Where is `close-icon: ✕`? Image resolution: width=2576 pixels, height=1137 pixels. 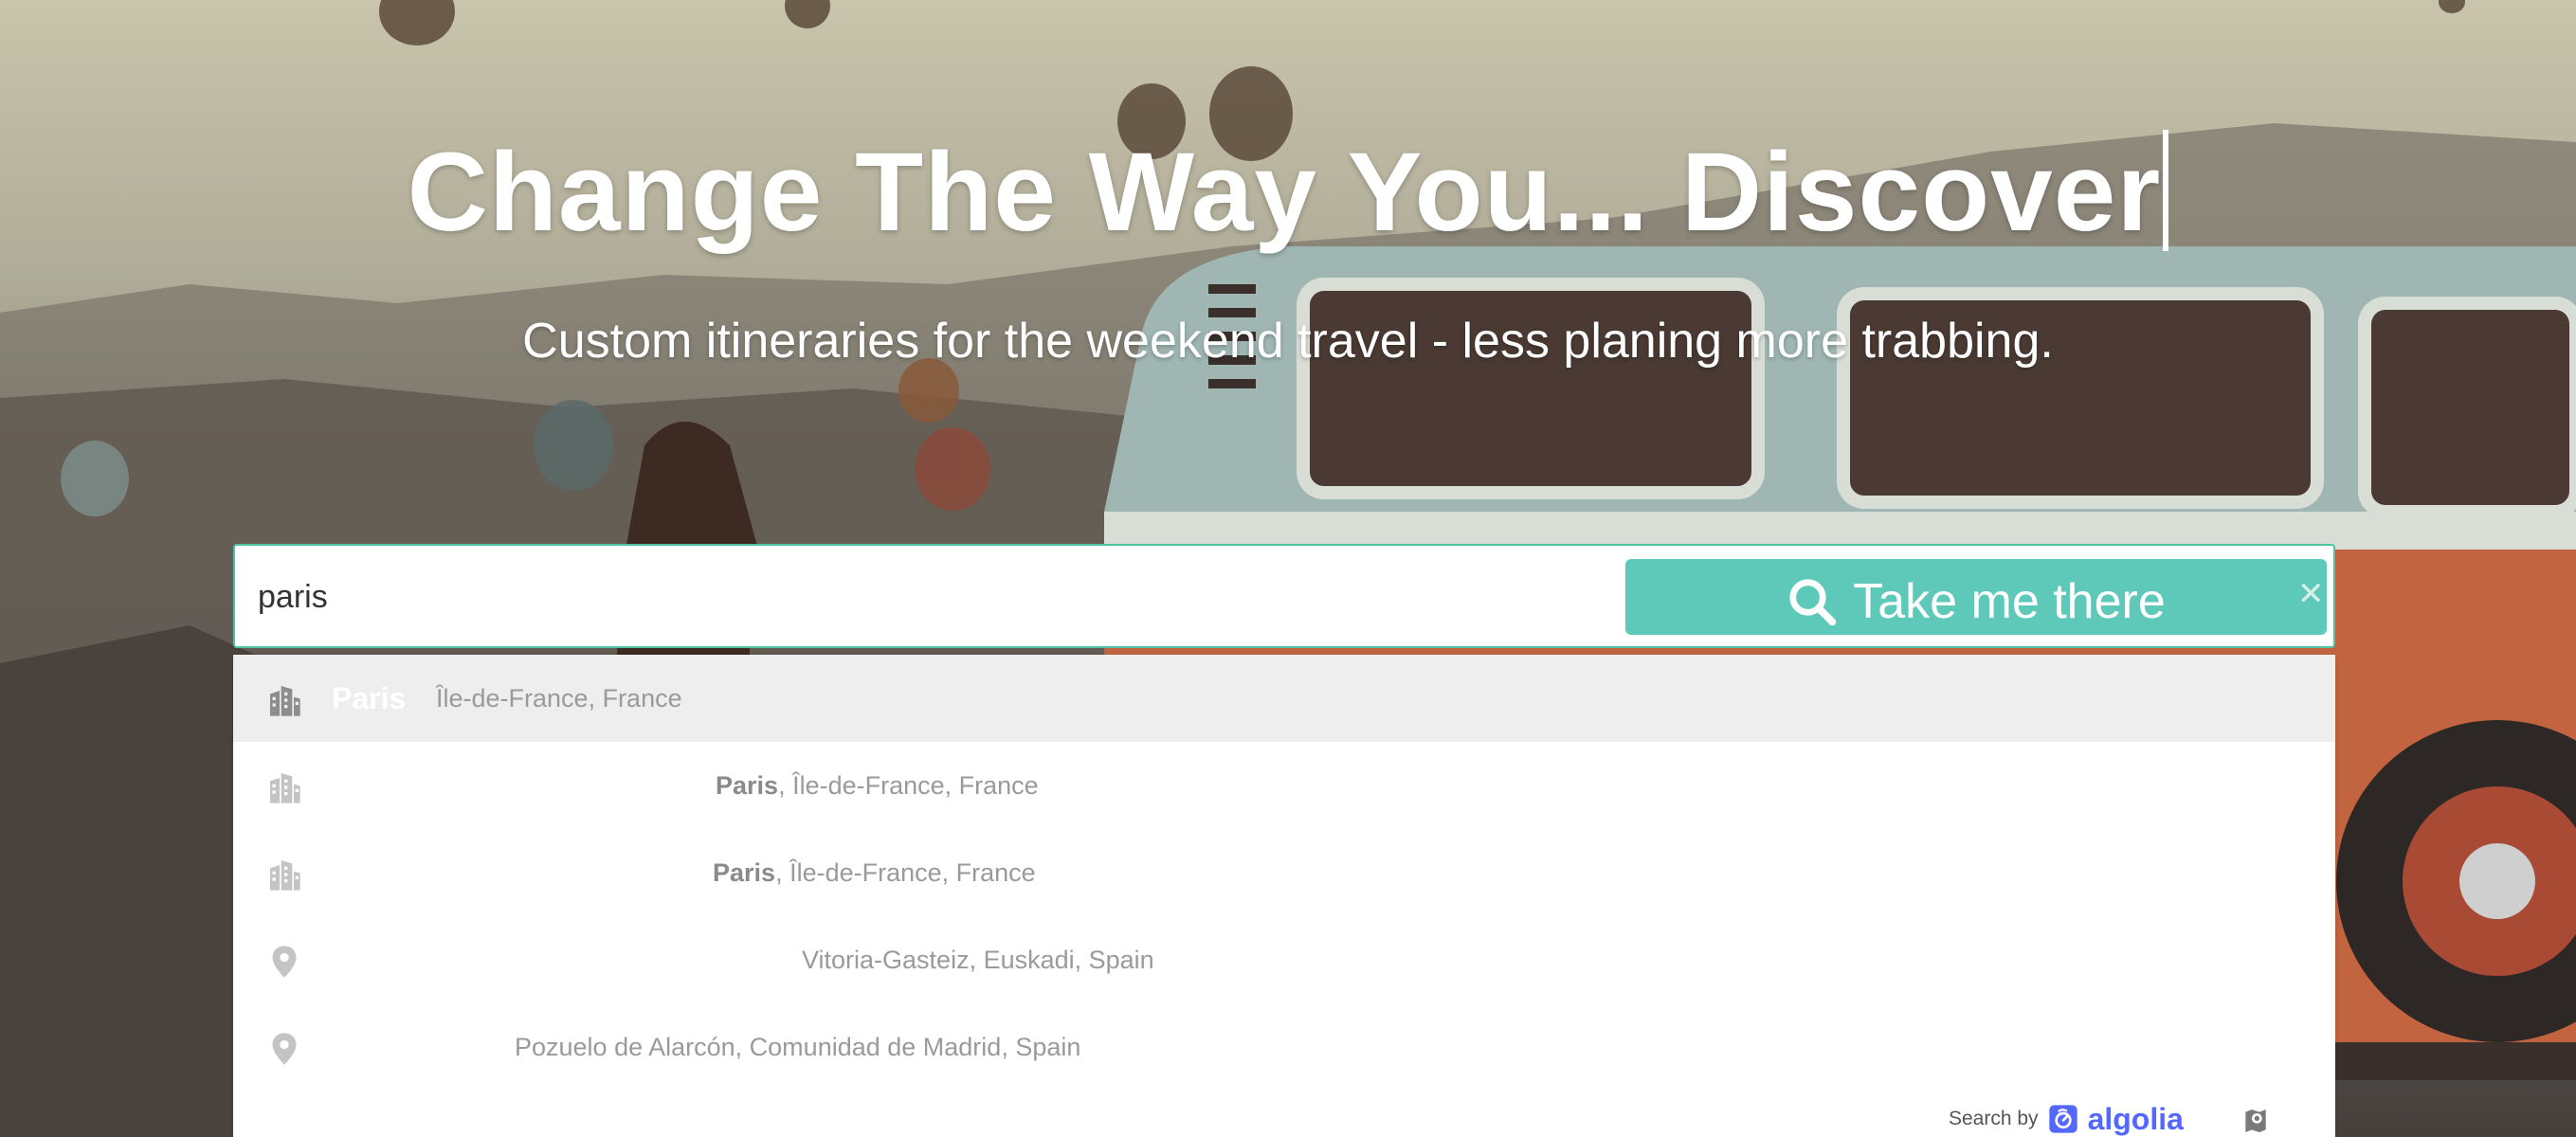 close-icon: ✕ is located at coordinates (2311, 594).